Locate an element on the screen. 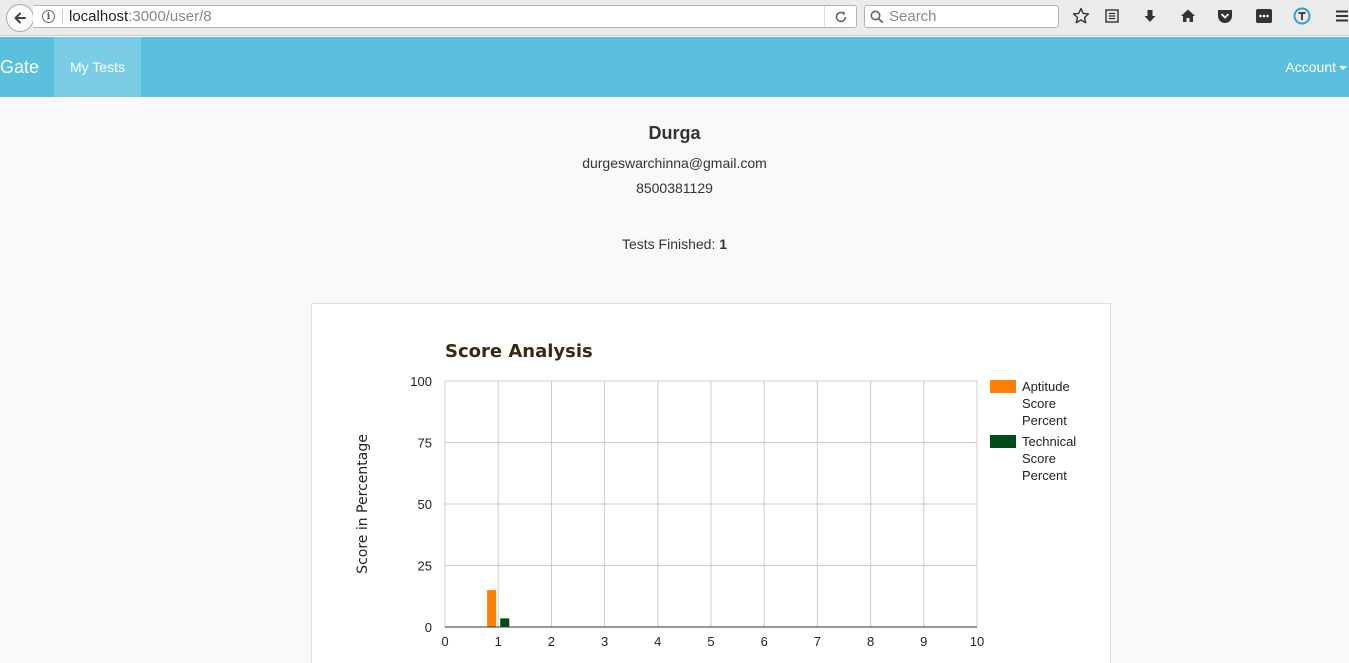 The width and height of the screenshot is (1349, 663). url-path: :3000/user/8 is located at coordinates (170, 16).